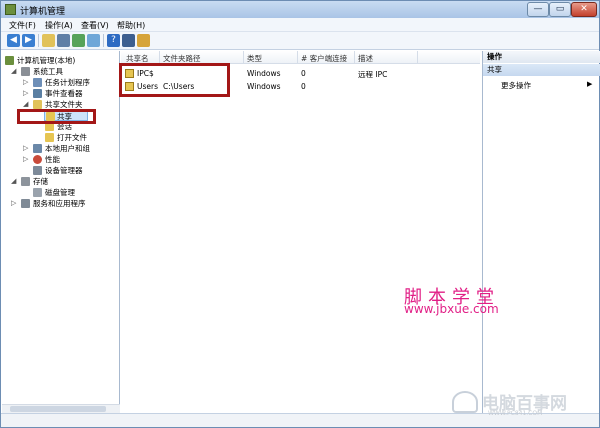 The height and width of the screenshot is (428, 600). I want to click on highlight-box-shares-node, so click(56, 116).